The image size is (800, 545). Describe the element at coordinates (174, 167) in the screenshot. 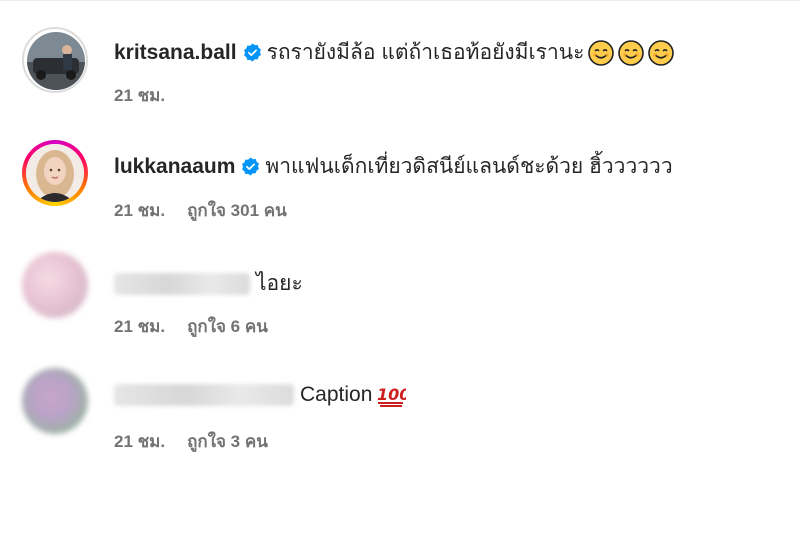

I see `comment-username: lukkanaaum` at that location.